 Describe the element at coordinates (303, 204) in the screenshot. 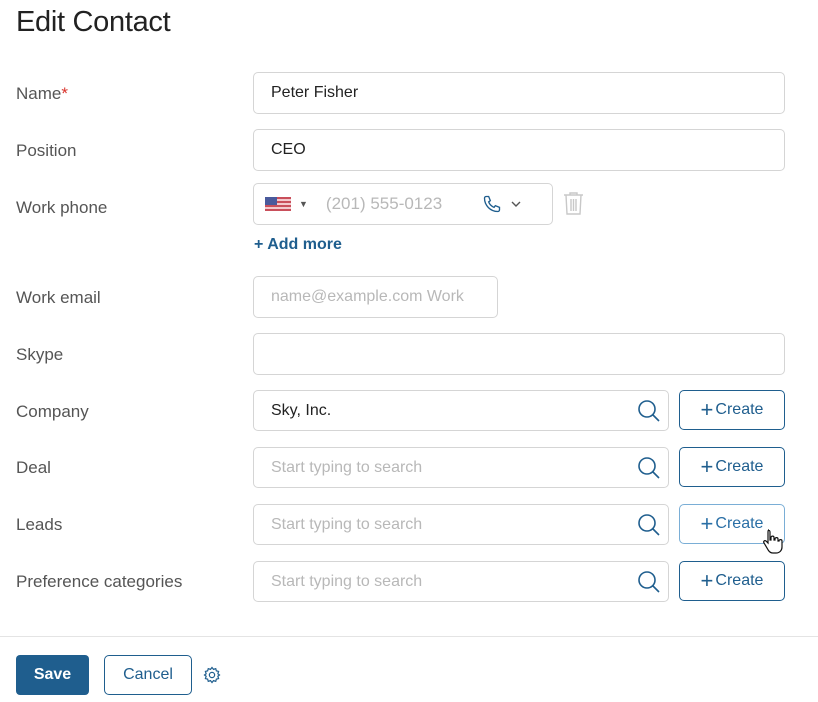

I see `country-caret-icon: ▼` at that location.